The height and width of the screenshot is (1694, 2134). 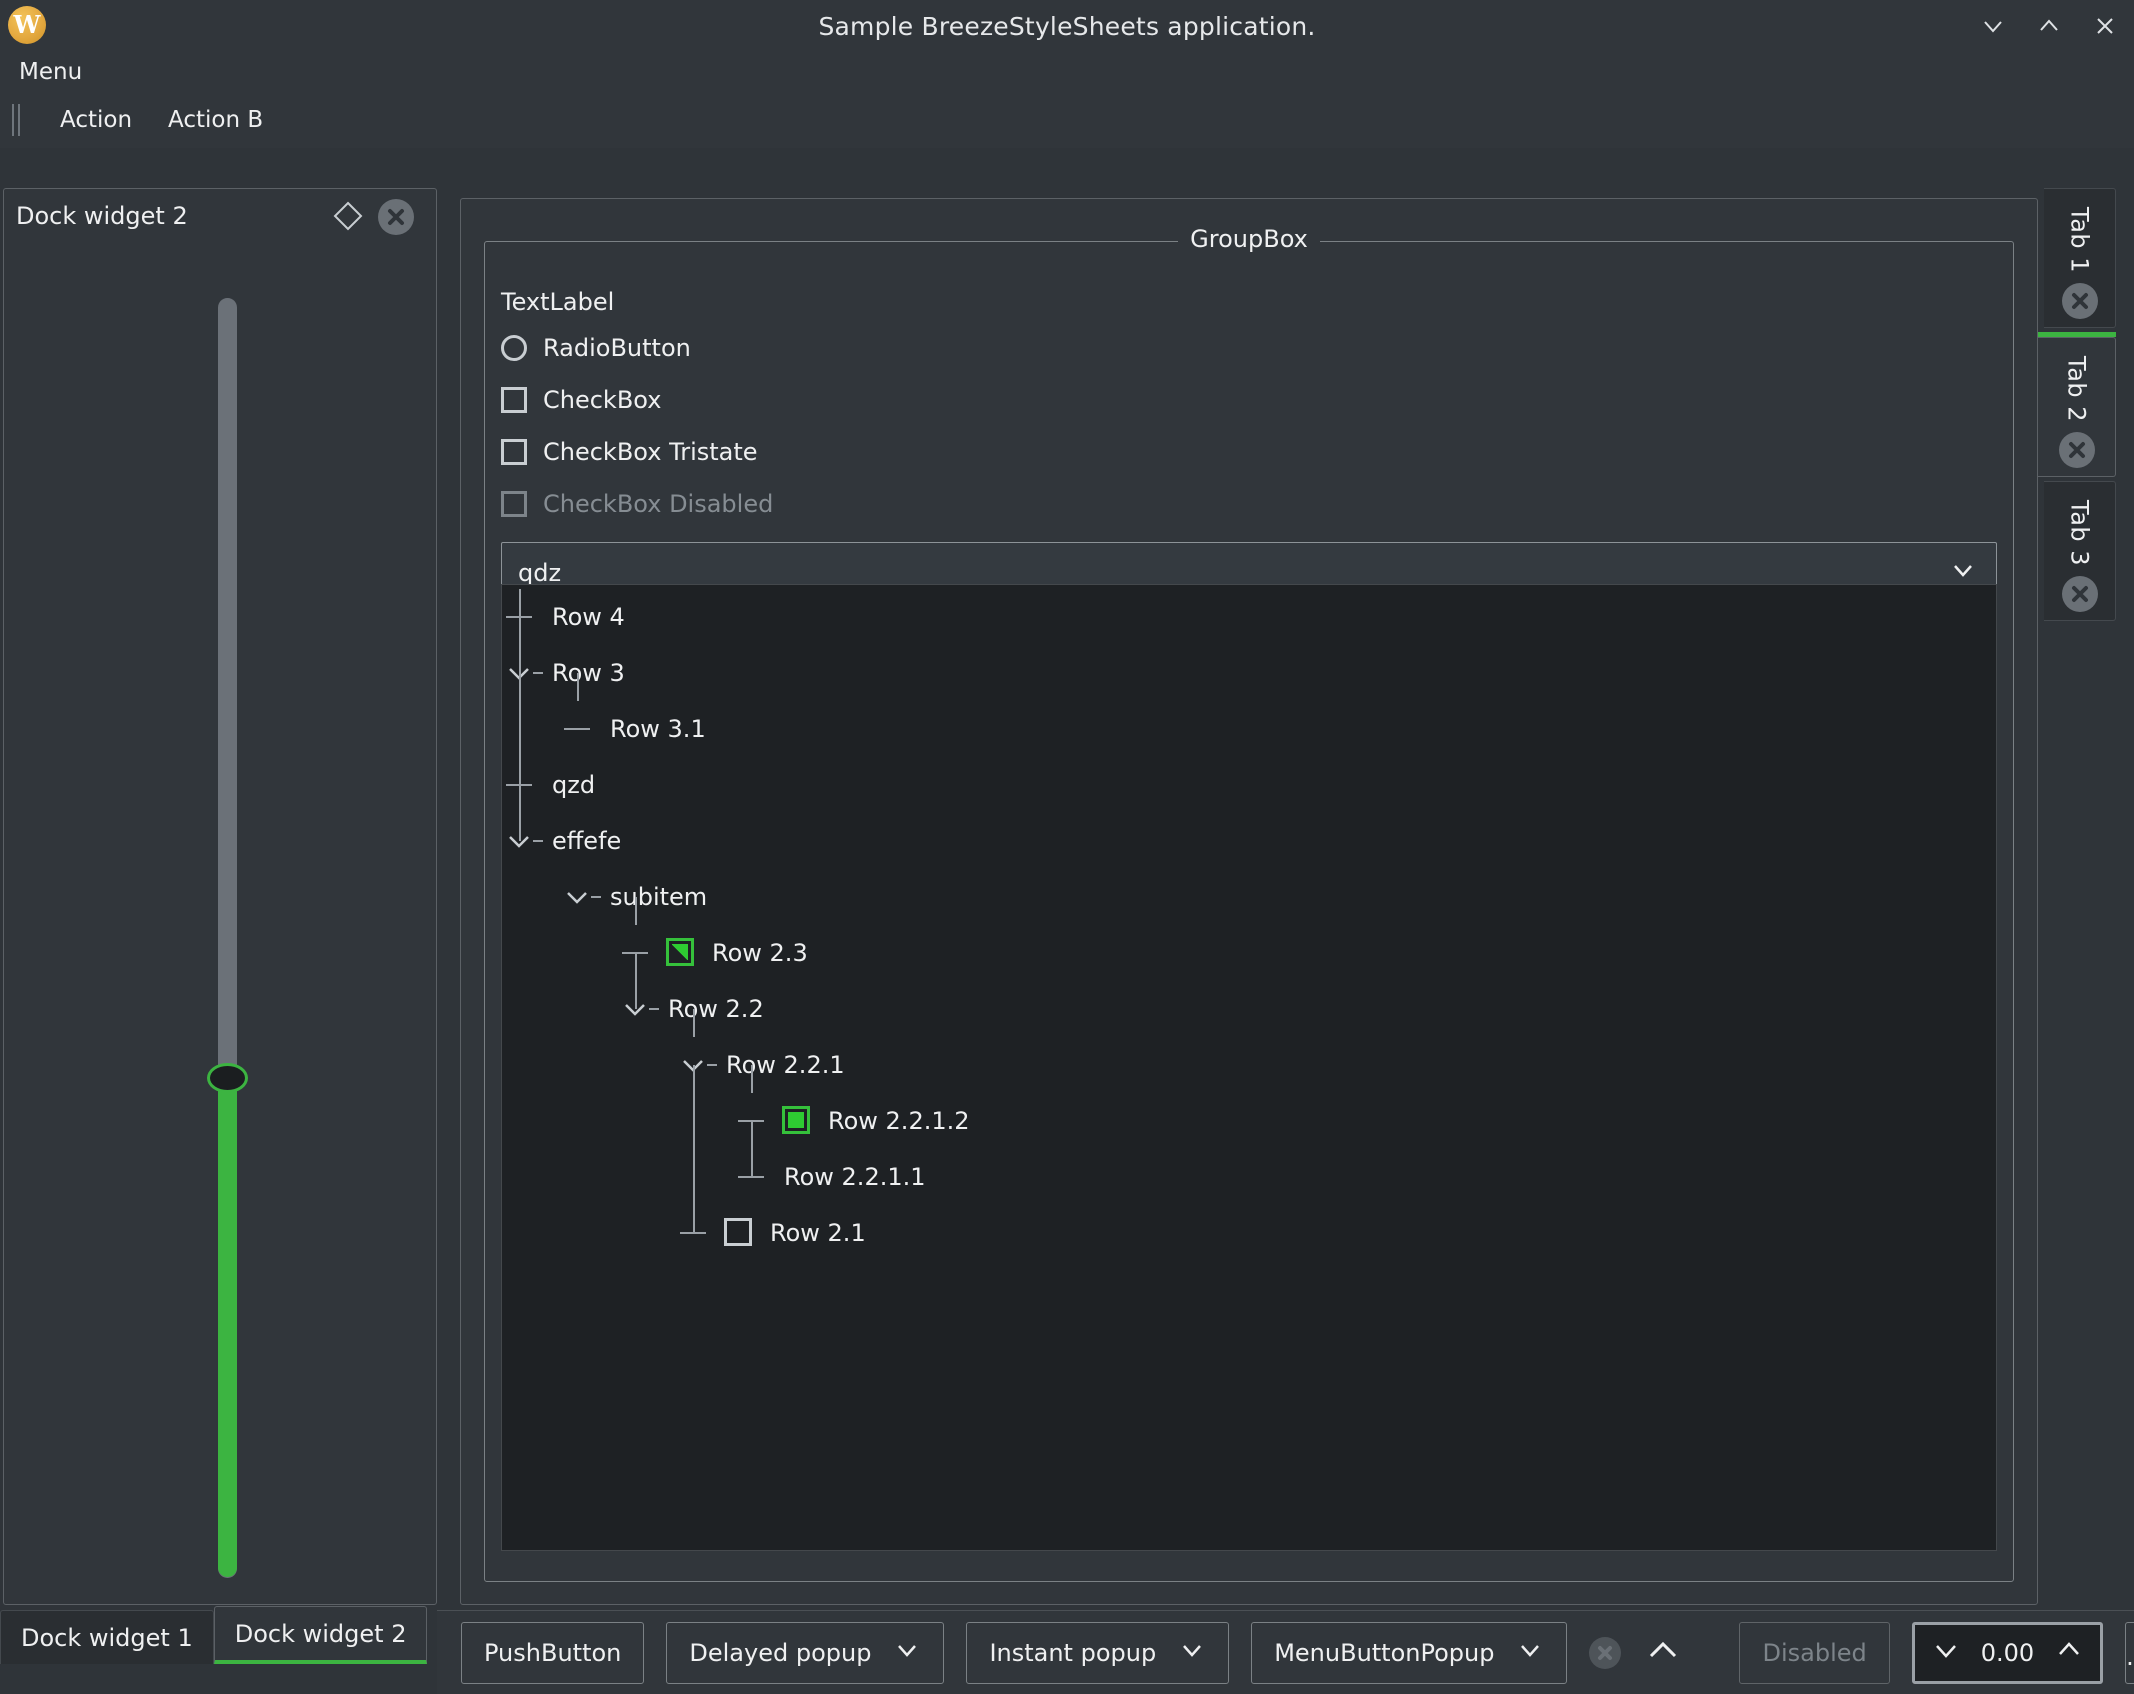 I want to click on menu-item-menu: Menu, so click(x=50, y=72).